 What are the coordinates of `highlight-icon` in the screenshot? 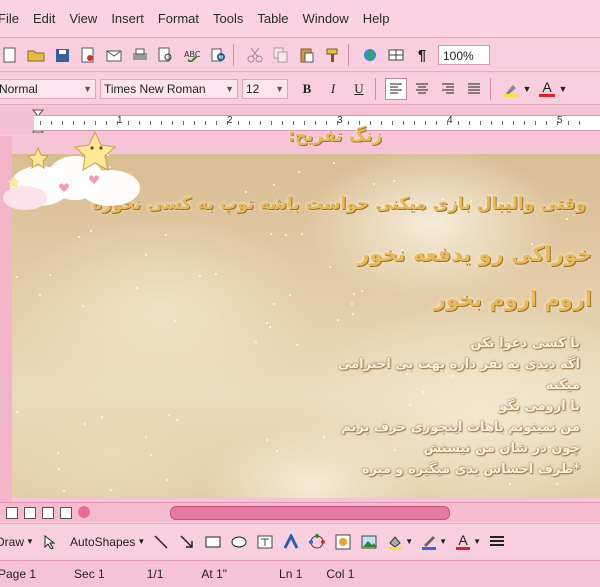 It's located at (511, 89).